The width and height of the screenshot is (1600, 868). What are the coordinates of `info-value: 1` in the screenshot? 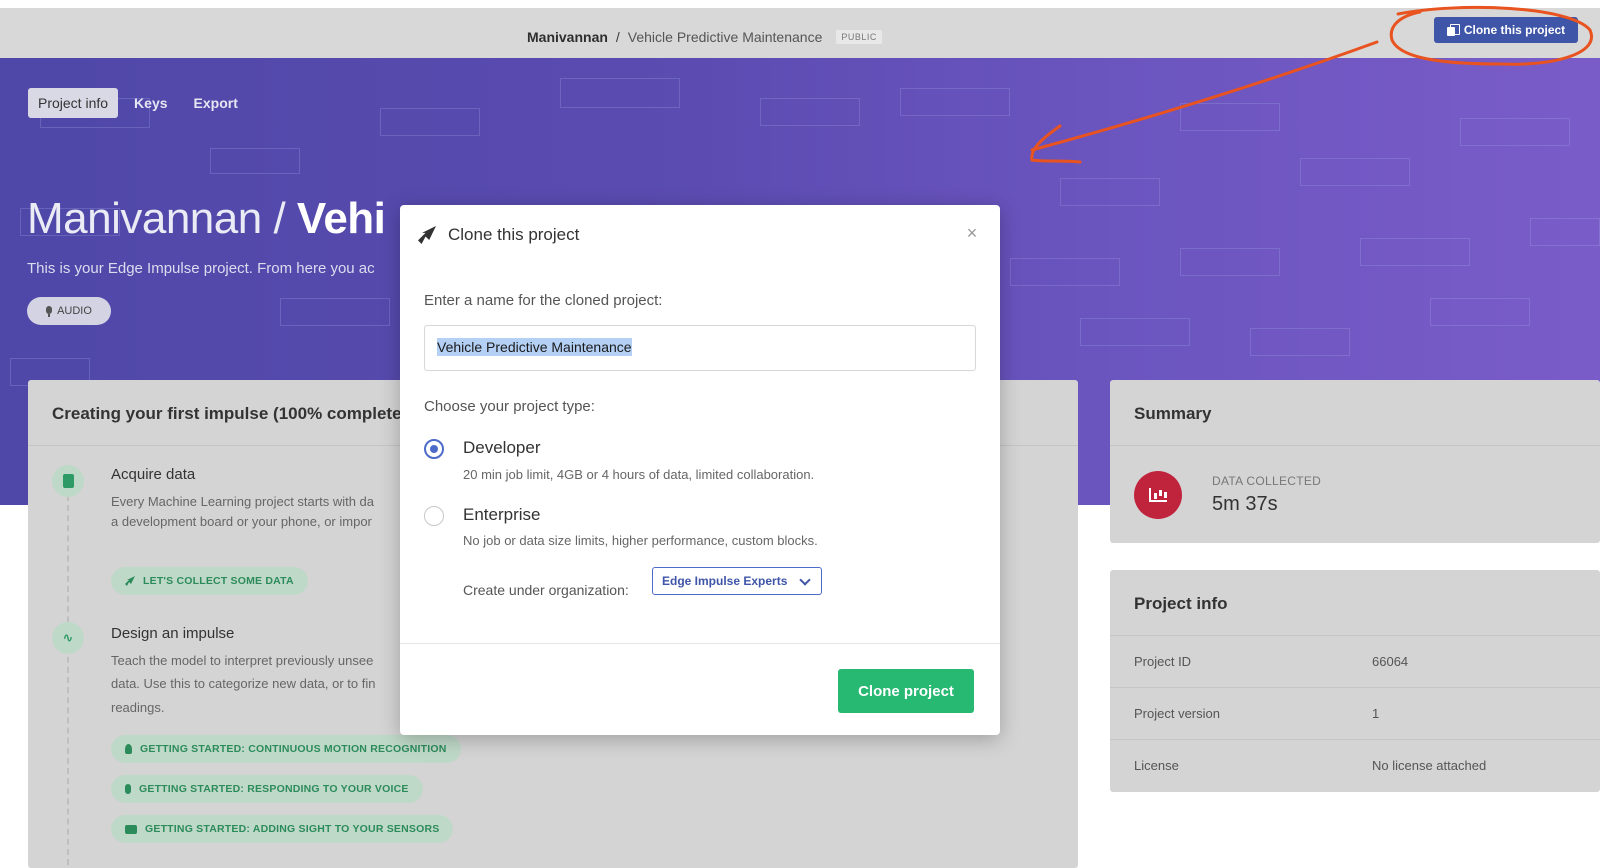 It's located at (1376, 713).